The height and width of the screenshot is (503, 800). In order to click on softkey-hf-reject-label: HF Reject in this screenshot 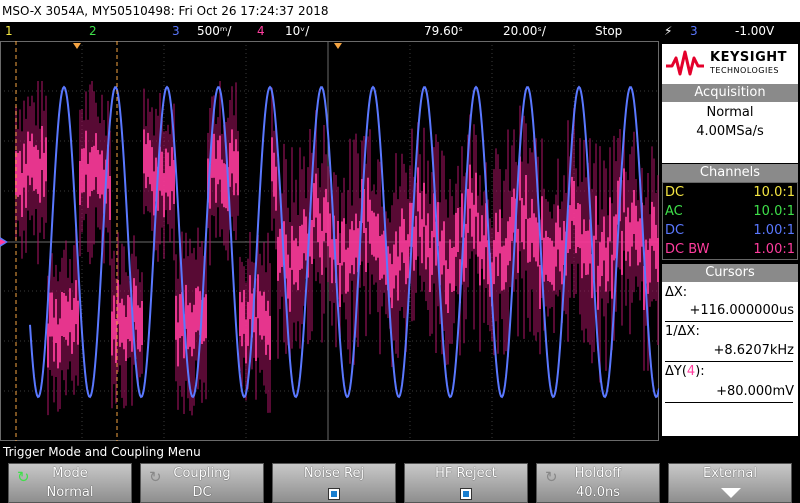, I will do `click(466, 473)`.